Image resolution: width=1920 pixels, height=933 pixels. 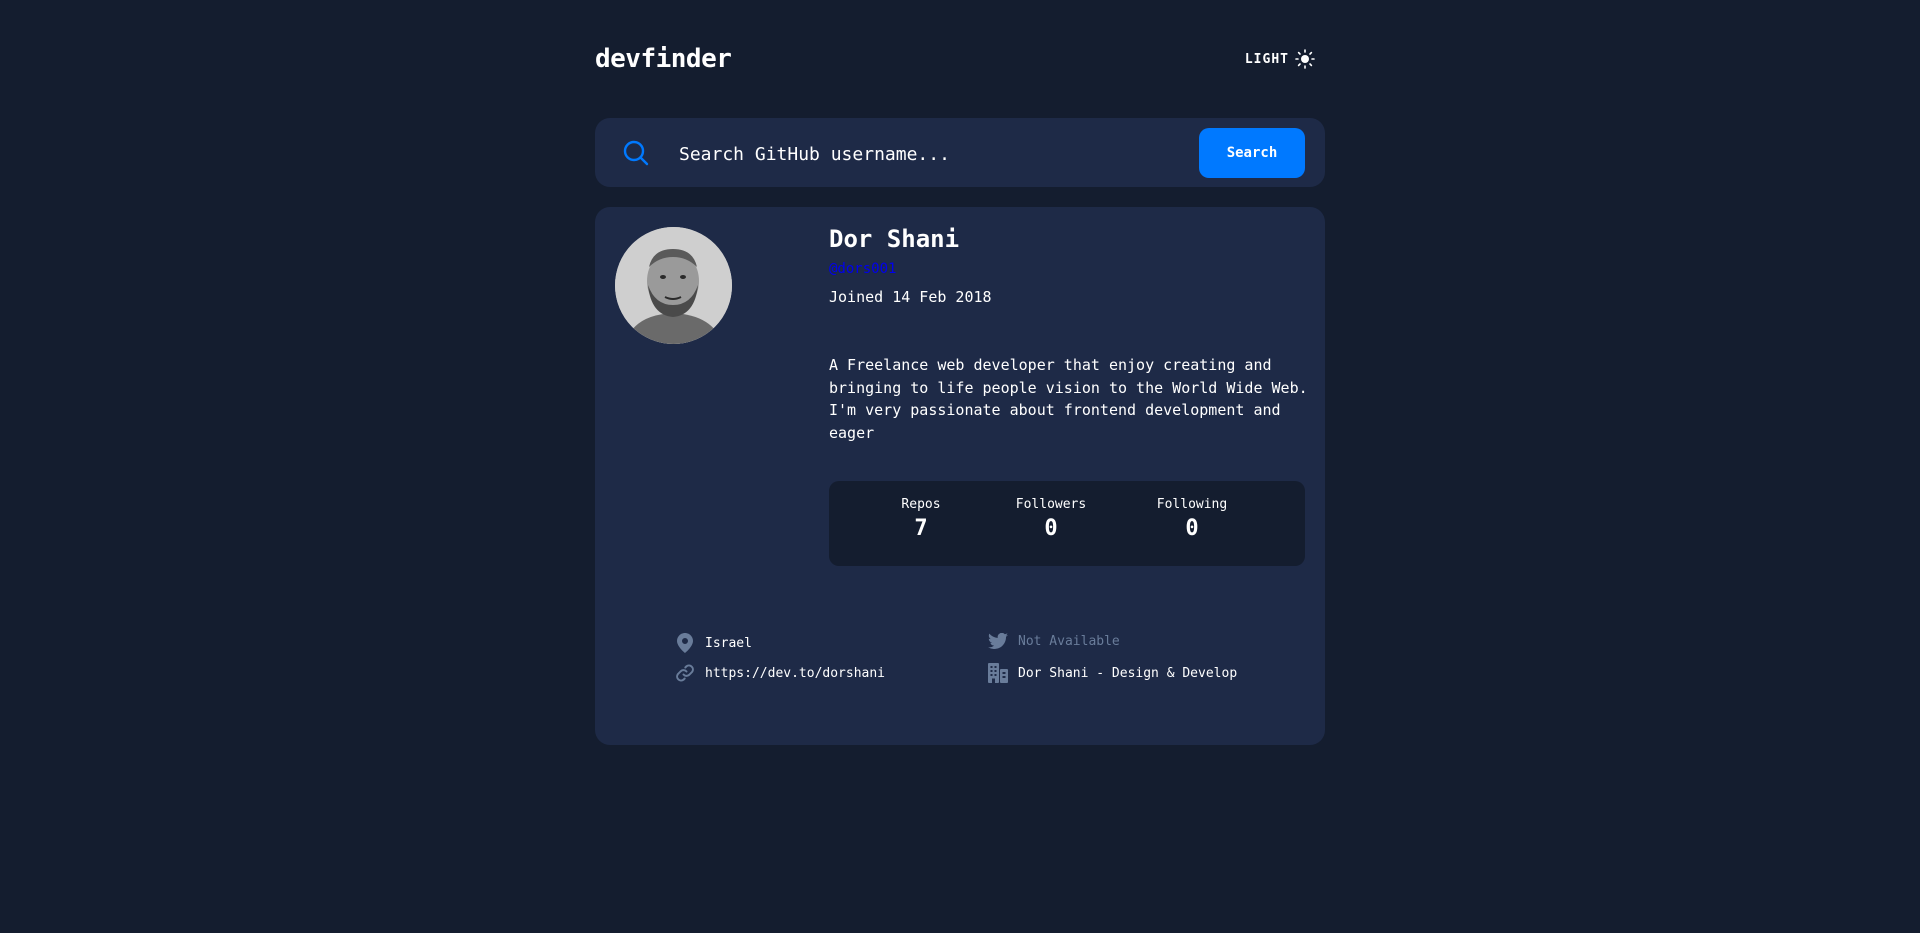 What do you see at coordinates (685, 673) in the screenshot?
I see `link-icon` at bounding box center [685, 673].